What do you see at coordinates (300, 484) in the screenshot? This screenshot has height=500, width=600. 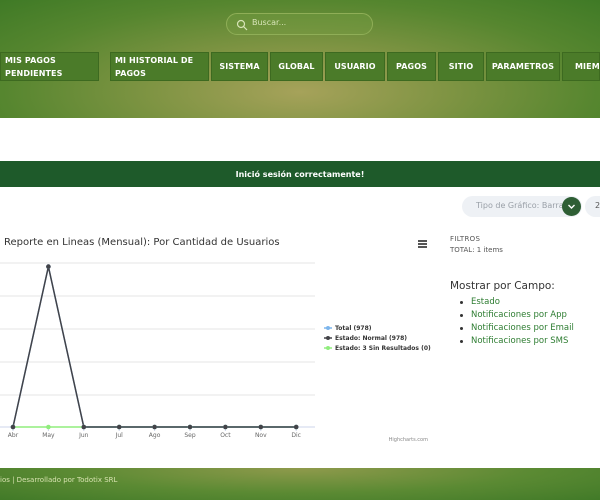 I see `footer: ios | Desarrollado por Todotix SRL` at bounding box center [300, 484].